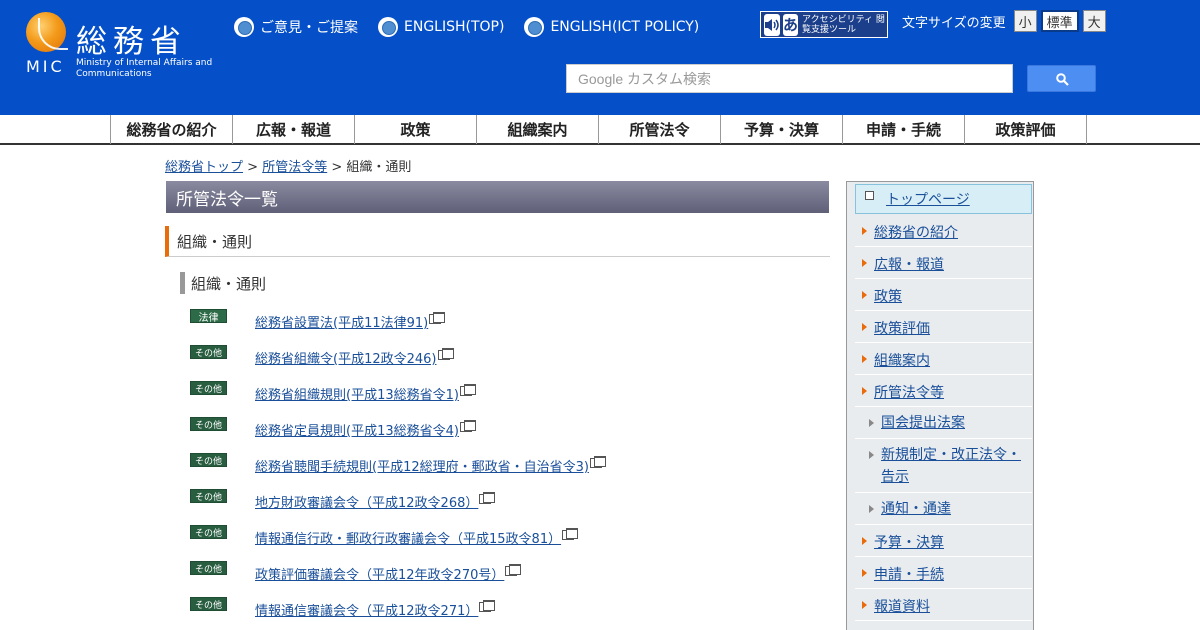  What do you see at coordinates (172, 129) in the screenshot?
I see `gnav-about: 総務省の紹介` at bounding box center [172, 129].